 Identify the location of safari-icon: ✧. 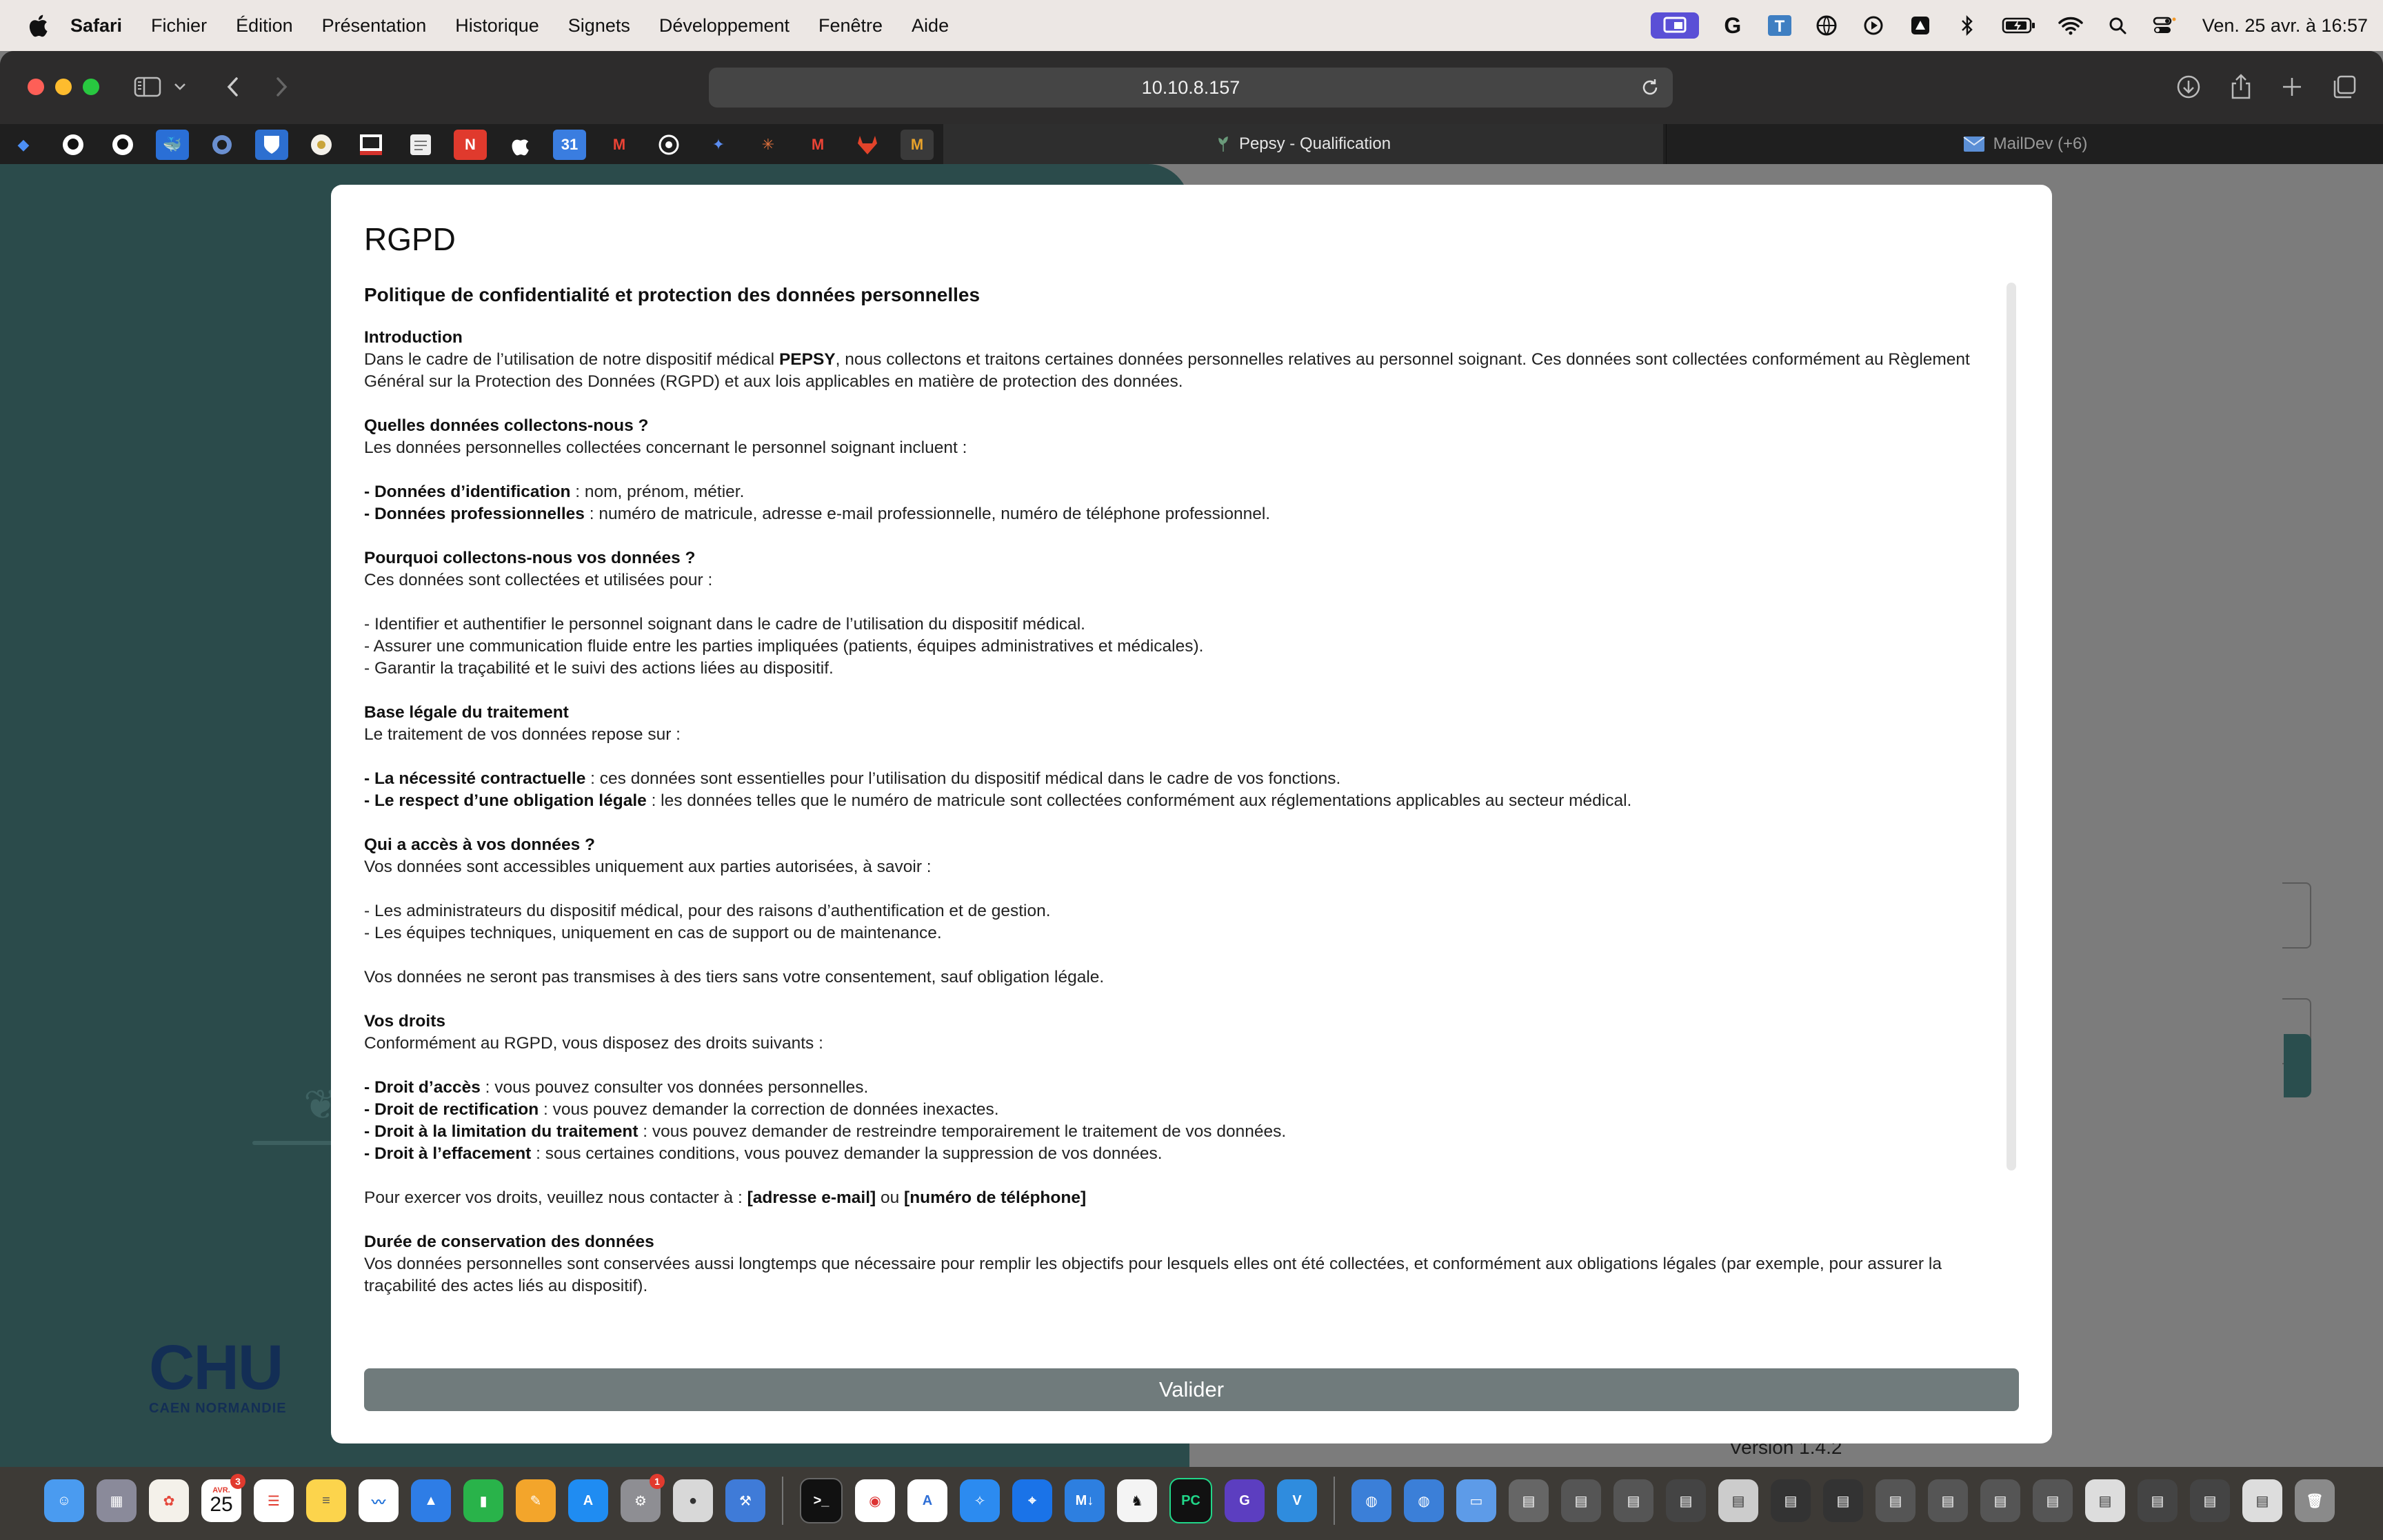
(980, 1501).